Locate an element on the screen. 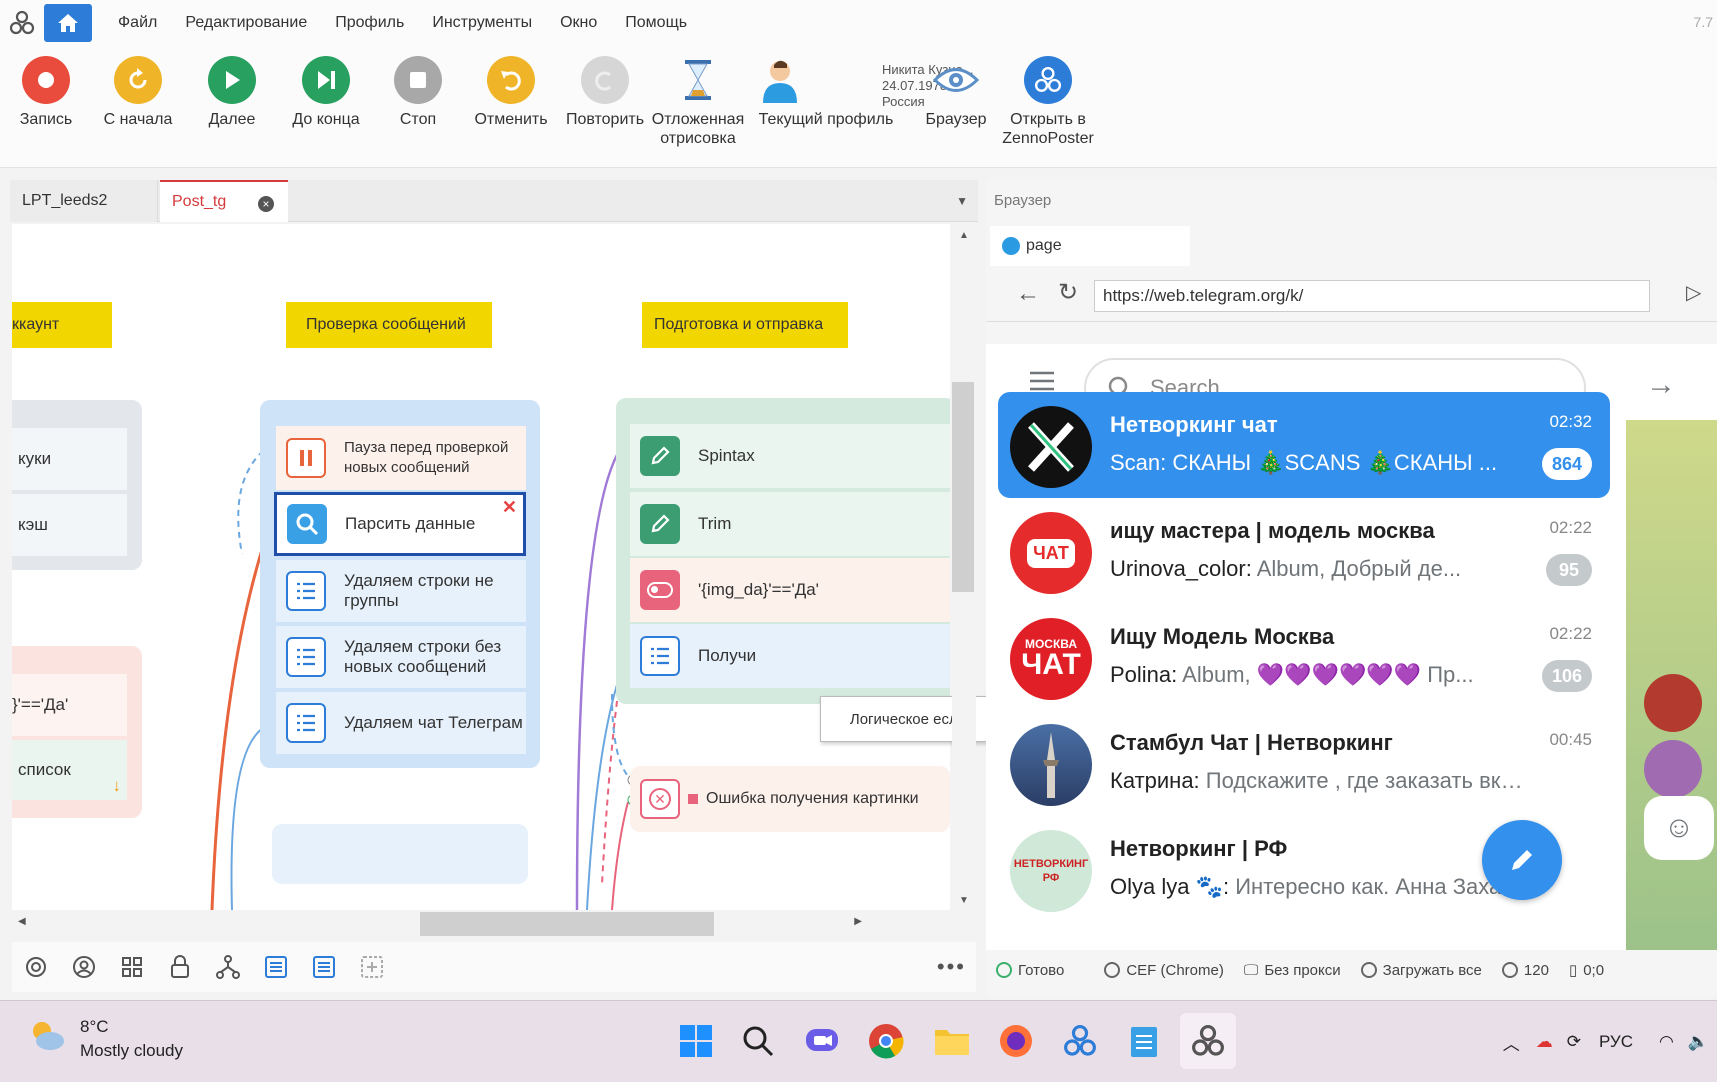 Image resolution: width=1717 pixels, height=1082 pixels. node-delete-not-groups: Удаляем строки не группы is located at coordinates (401, 591).